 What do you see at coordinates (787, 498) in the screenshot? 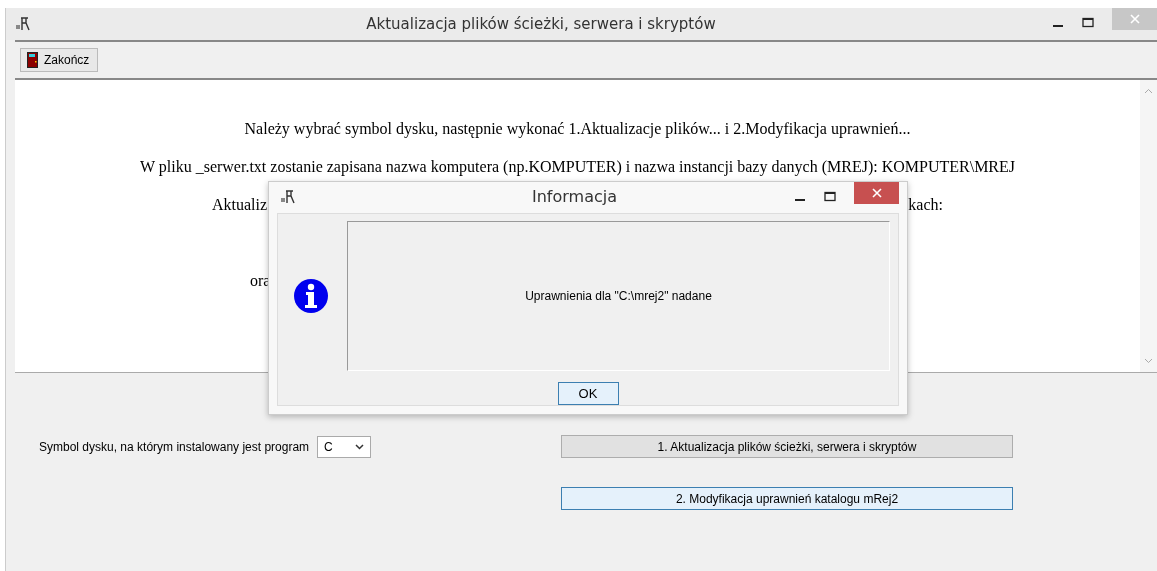
I see `action-button: 2. Modyfikacja uprawnień katalogu mRej2` at bounding box center [787, 498].